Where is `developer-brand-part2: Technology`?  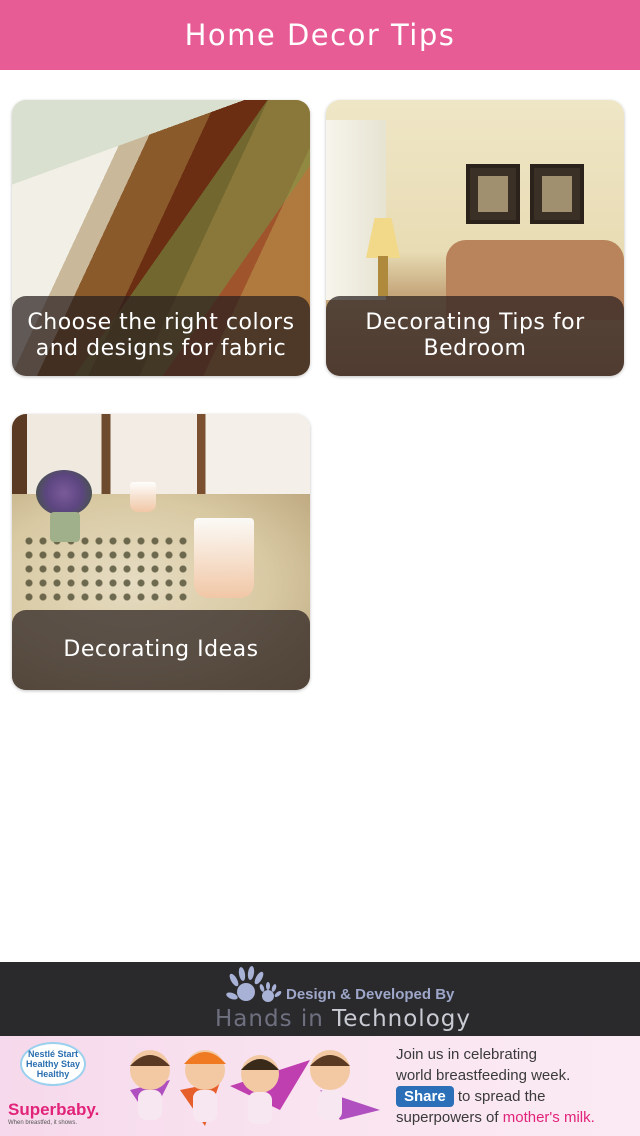
developer-brand-part2: Technology is located at coordinates (397, 1019).